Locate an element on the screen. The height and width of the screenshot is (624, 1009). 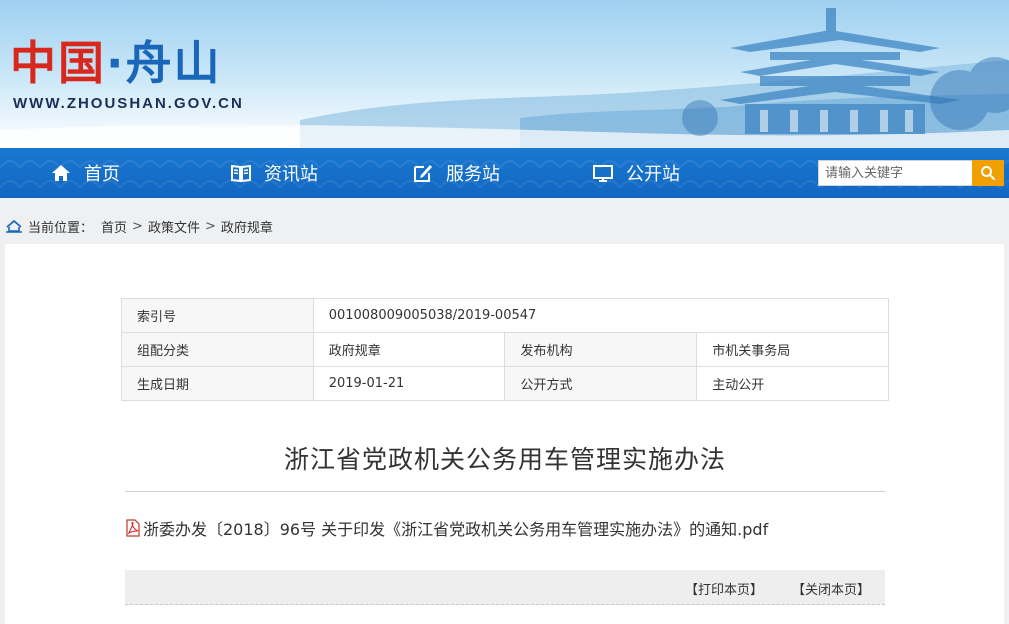
meta-label-date: 生成日期 is located at coordinates (217, 383).